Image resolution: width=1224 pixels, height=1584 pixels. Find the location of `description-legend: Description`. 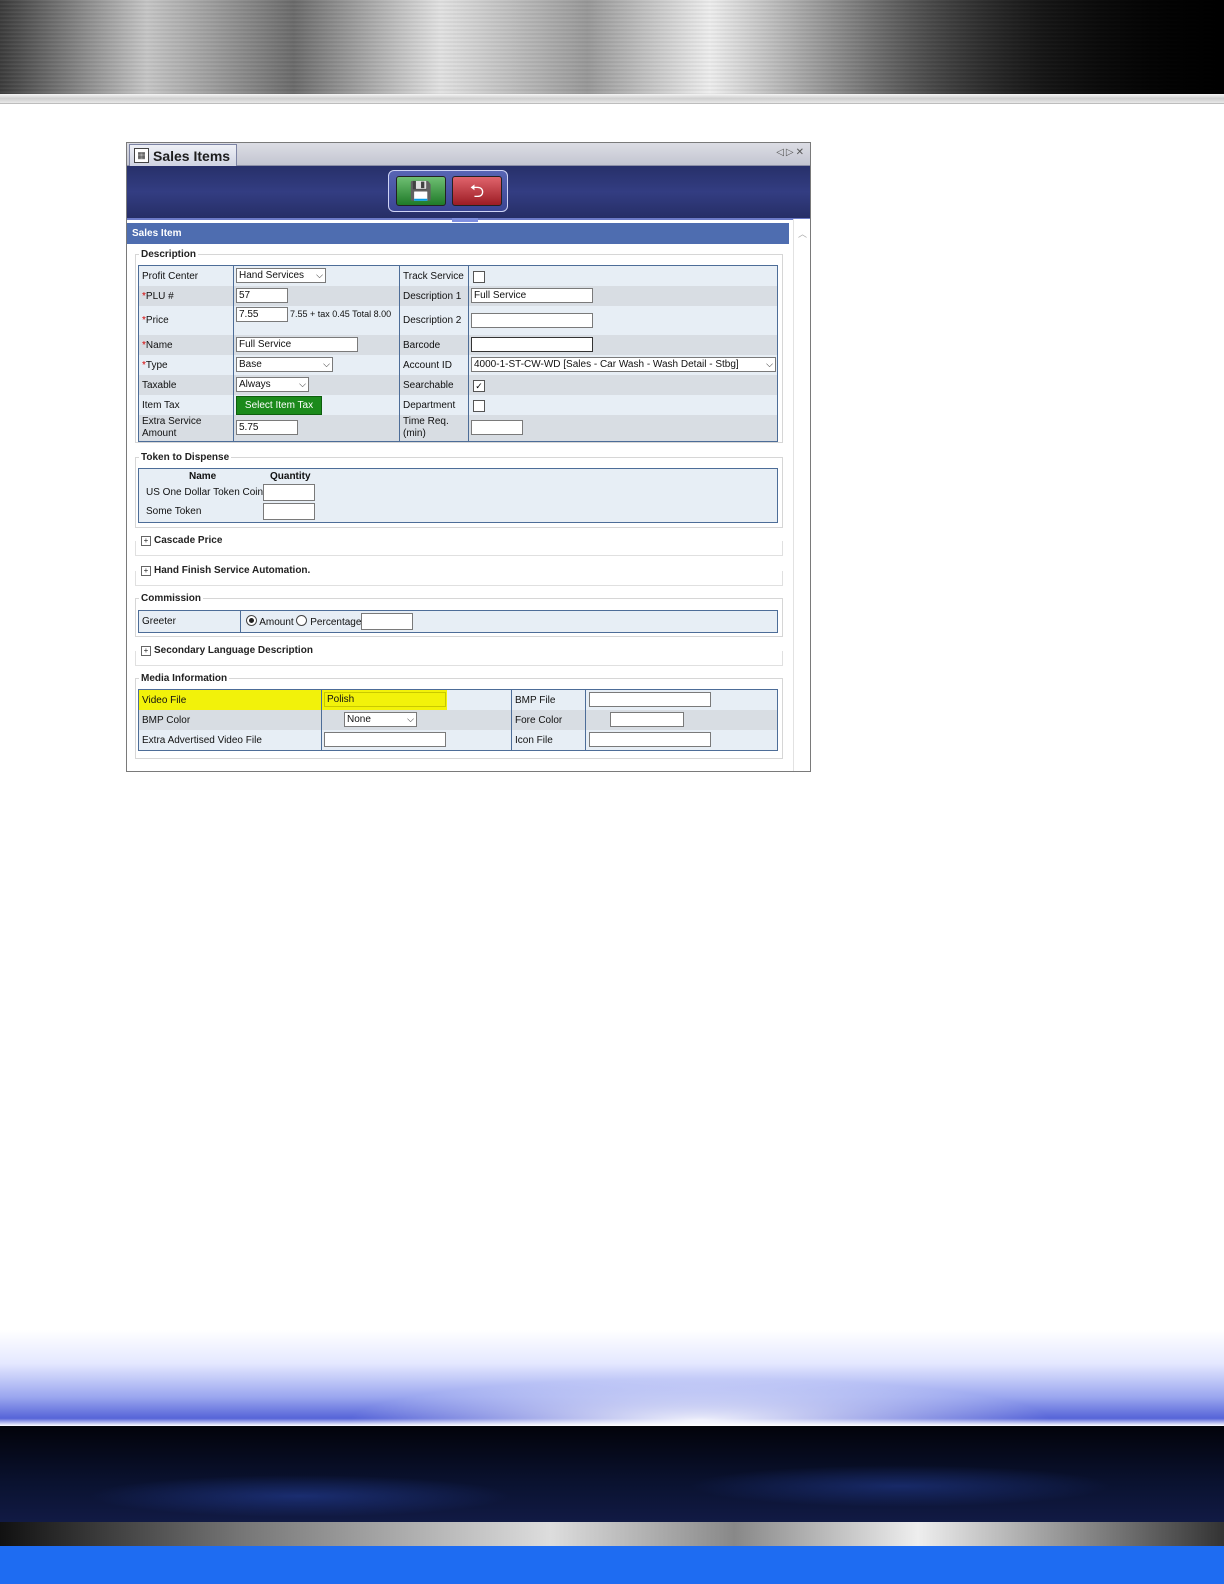

description-legend: Description is located at coordinates (169, 254).